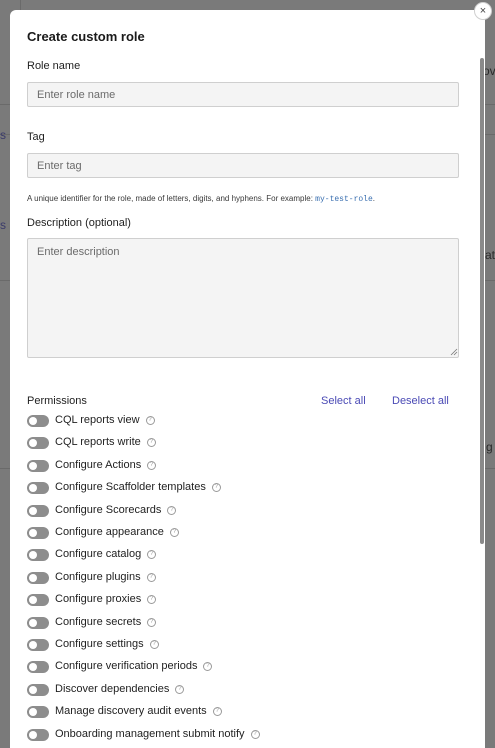 The image size is (495, 748). I want to click on modal-scrollbar, so click(482, 301).